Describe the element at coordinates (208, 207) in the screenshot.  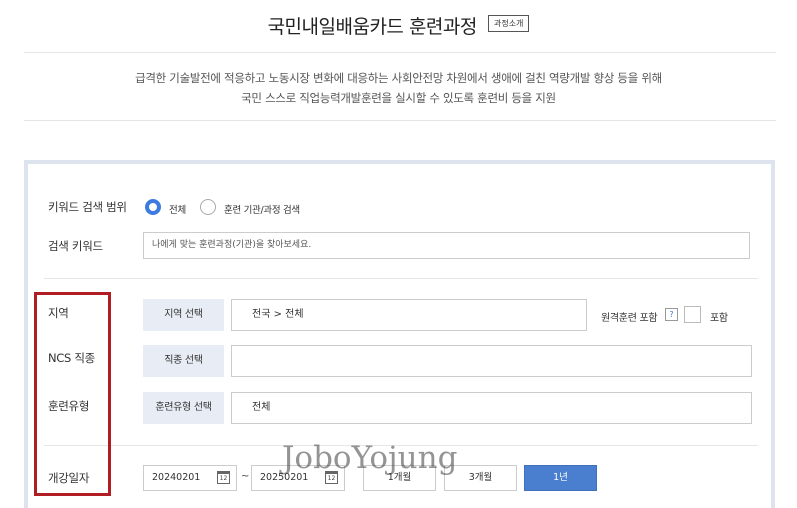
I see `scope-institution-course-radio` at that location.